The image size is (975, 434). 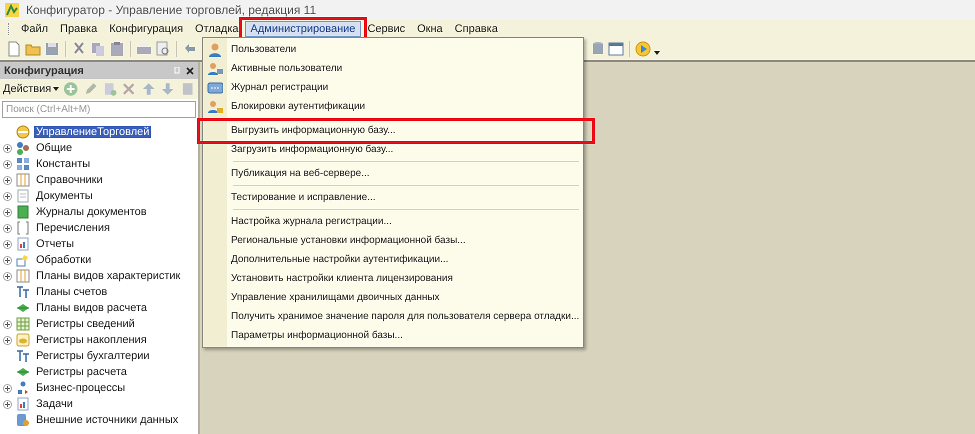 What do you see at coordinates (171, 10) in the screenshot?
I see `window-title: Конфигуратор - Управление торговлей, редакция 11` at bounding box center [171, 10].